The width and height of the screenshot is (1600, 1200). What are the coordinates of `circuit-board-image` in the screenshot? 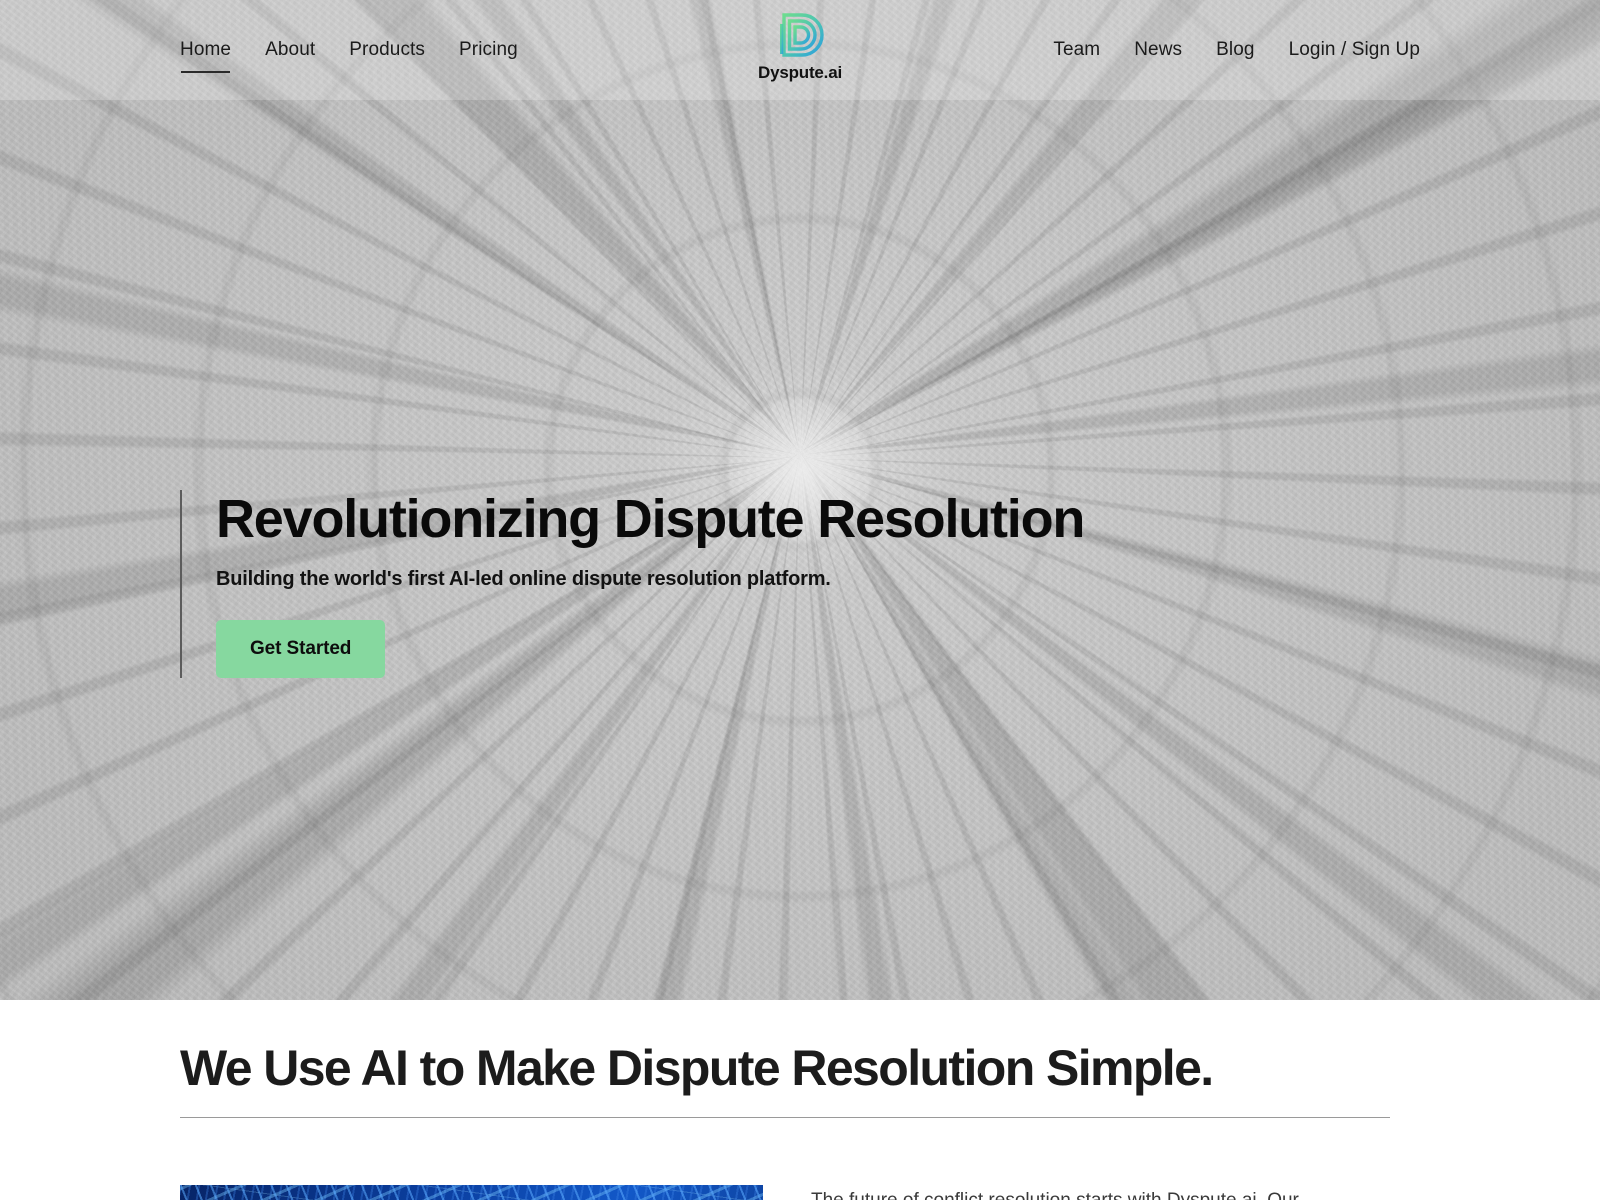 It's located at (471, 1192).